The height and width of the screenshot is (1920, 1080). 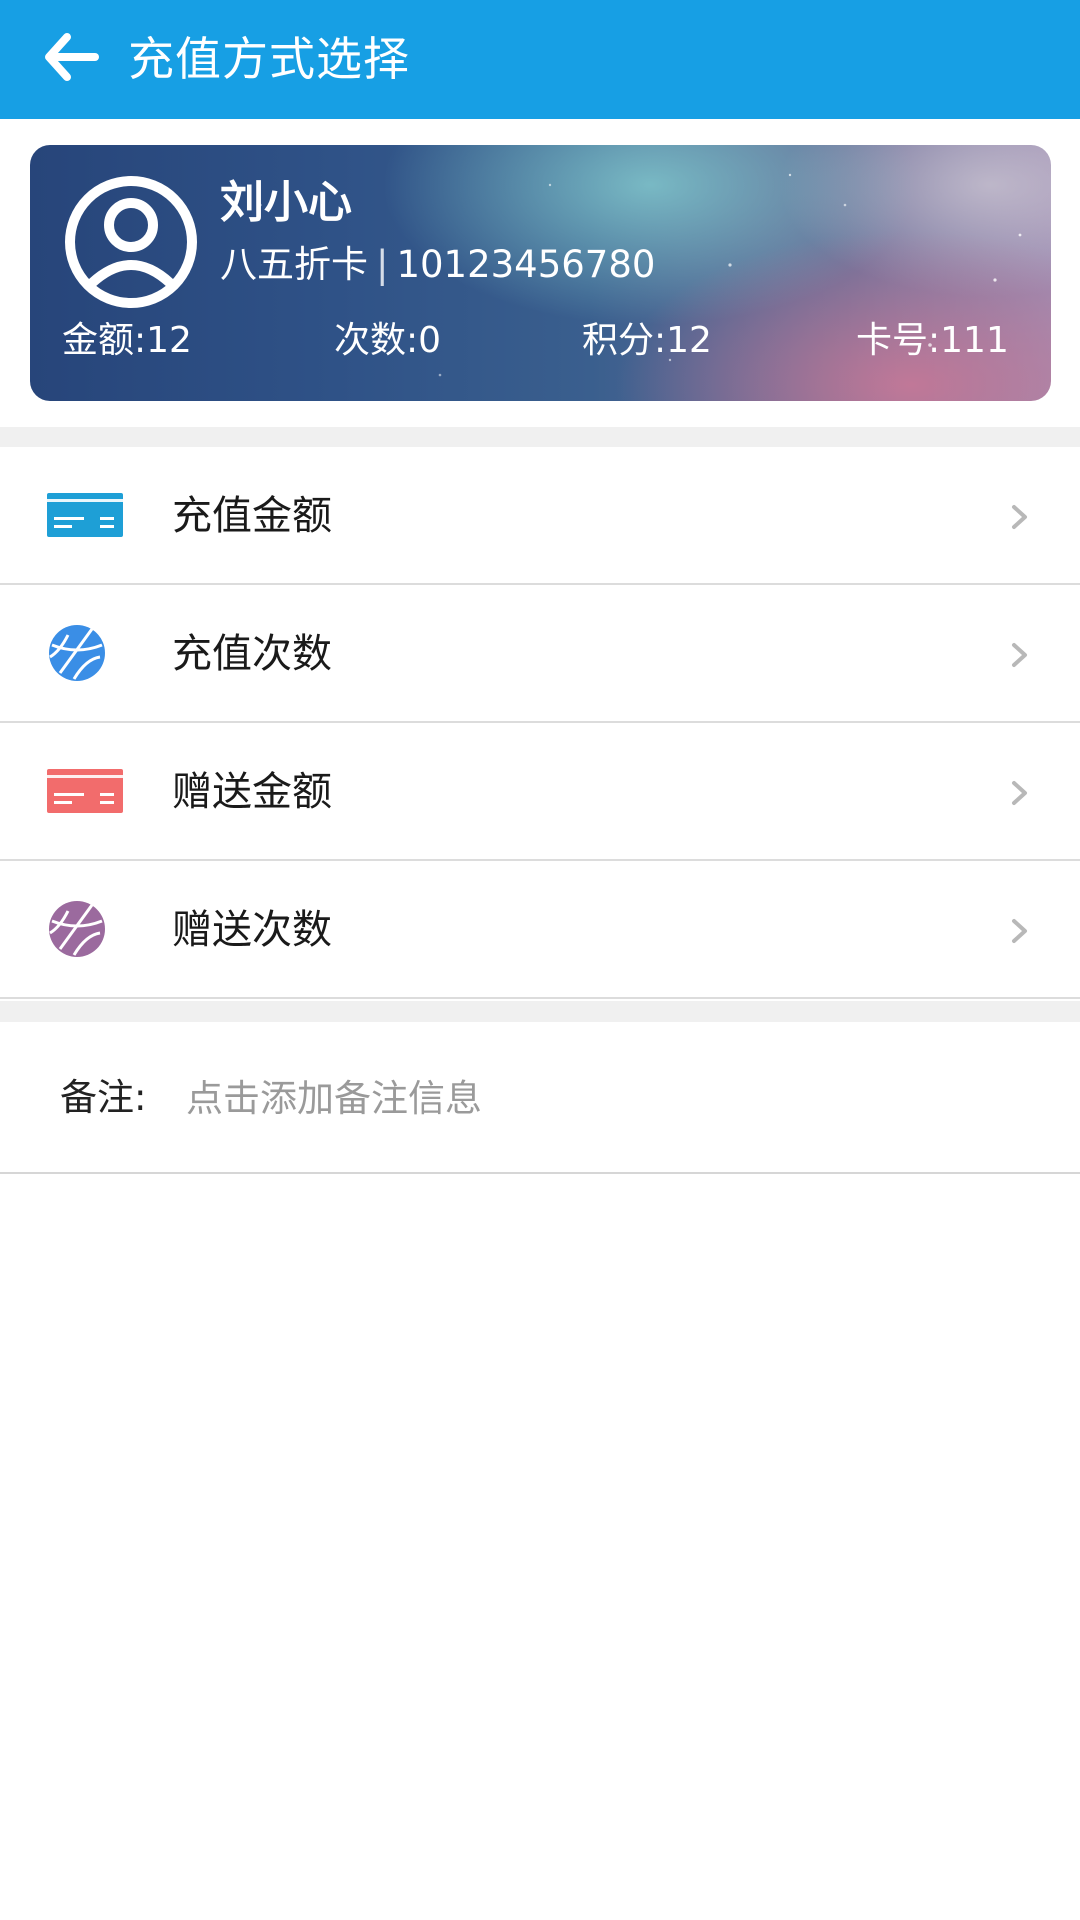 I want to click on note-row: 备注:, so click(x=540, y=1098).